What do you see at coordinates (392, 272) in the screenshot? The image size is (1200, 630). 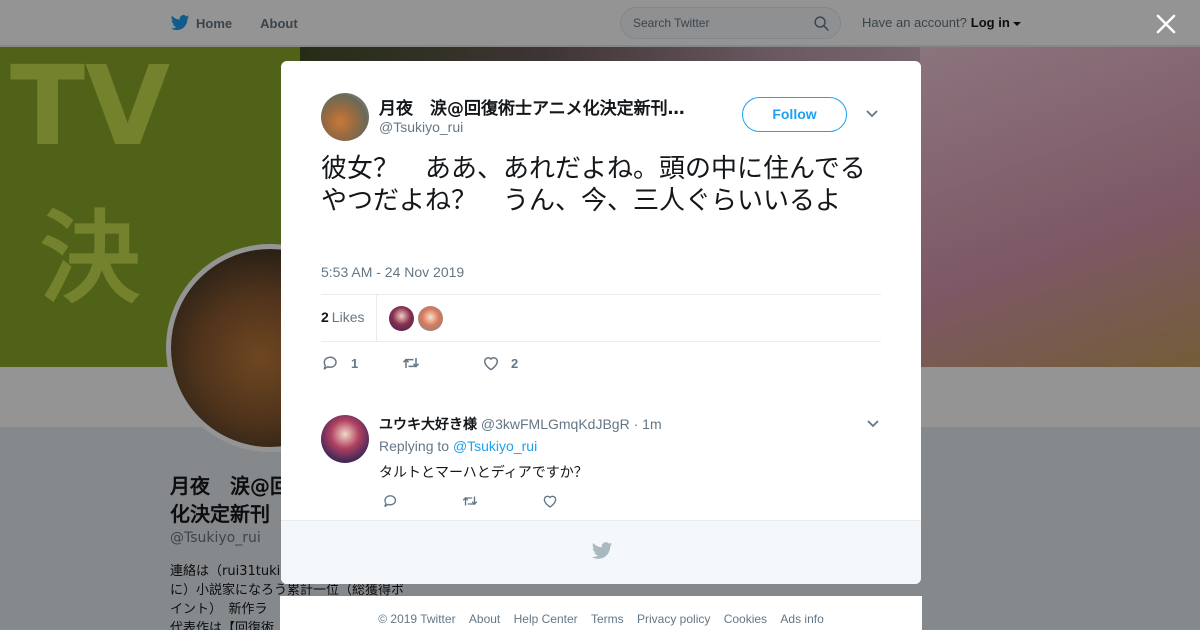 I see `tweet-timestamp: 5:53 AM - 24 Nov 2019` at bounding box center [392, 272].